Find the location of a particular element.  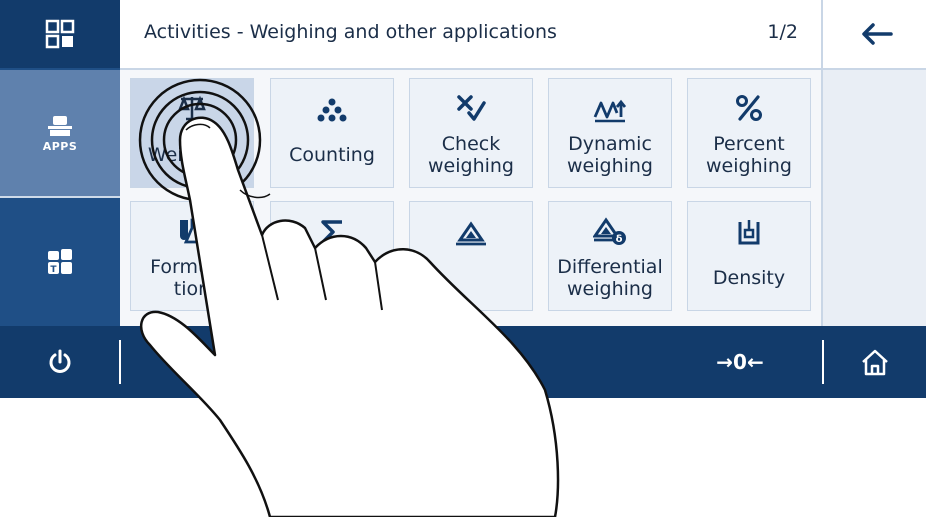

right-side-panel is located at coordinates (873, 198).